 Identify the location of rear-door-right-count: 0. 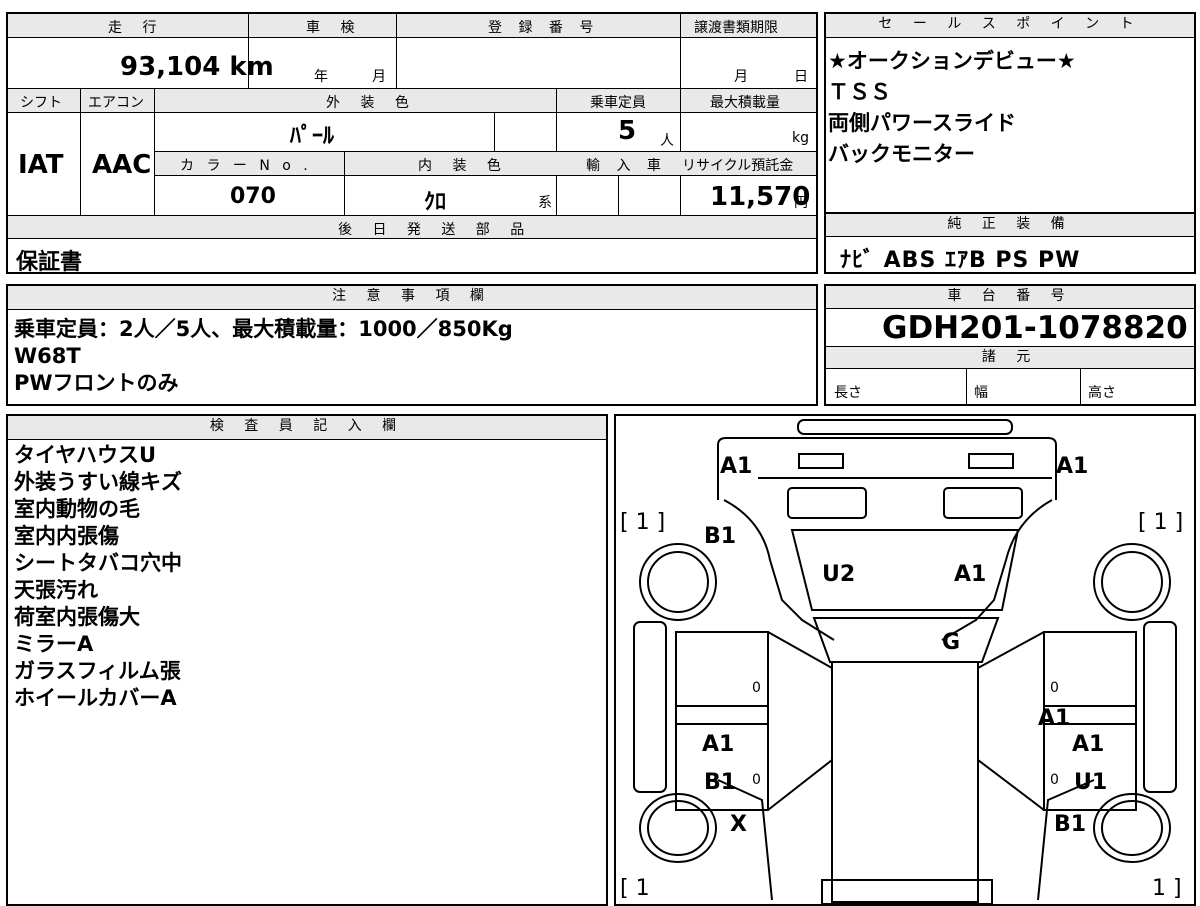
(1054, 780).